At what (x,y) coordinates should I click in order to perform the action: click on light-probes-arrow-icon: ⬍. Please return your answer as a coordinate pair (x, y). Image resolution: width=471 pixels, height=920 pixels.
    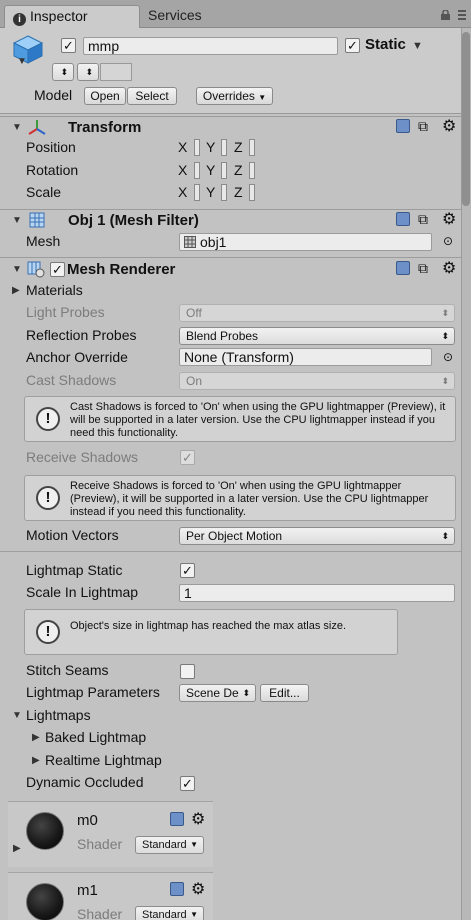
    Looking at the image, I should click on (445, 313).